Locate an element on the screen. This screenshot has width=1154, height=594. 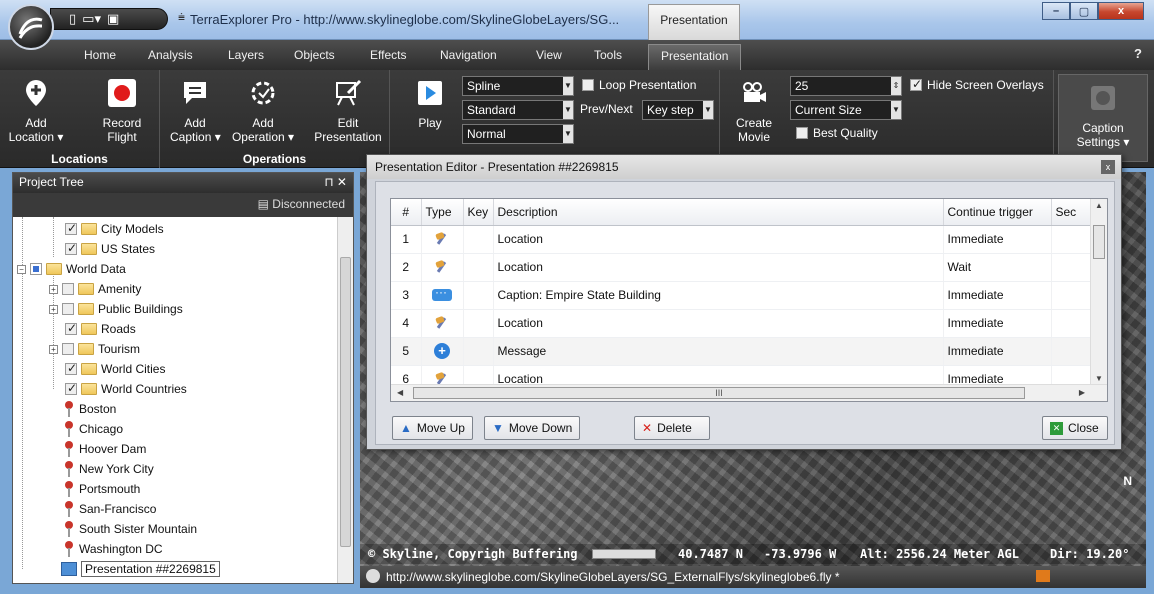
table-row: 1 Location Immediate is located at coordinates (741, 239).